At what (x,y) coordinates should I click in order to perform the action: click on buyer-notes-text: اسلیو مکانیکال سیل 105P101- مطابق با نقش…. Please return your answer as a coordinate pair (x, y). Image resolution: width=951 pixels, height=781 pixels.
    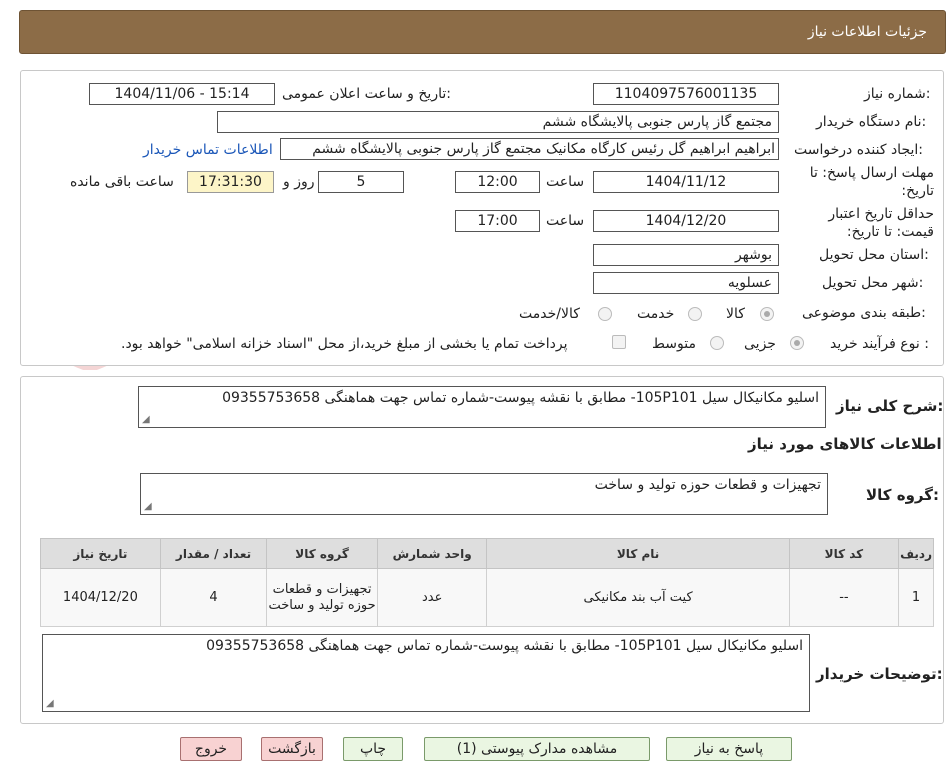
    Looking at the image, I should click on (504, 646).